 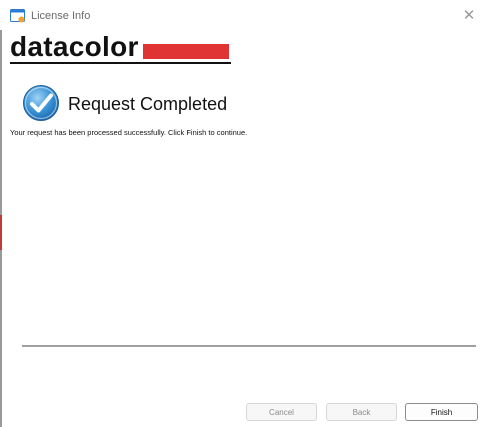 I want to click on logo-underline, so click(x=120, y=63).